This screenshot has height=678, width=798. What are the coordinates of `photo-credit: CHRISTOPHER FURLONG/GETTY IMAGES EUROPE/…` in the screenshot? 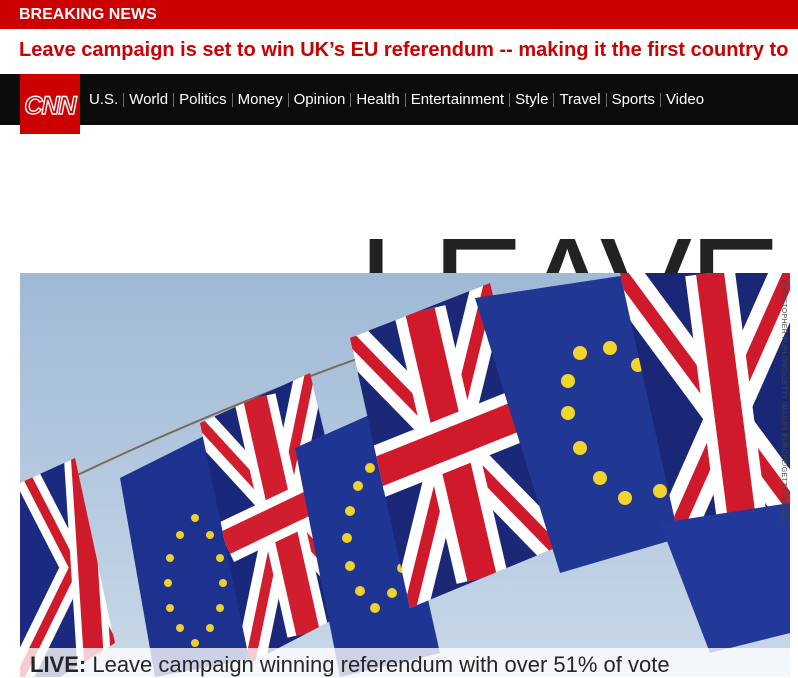 It's located at (783, 401).